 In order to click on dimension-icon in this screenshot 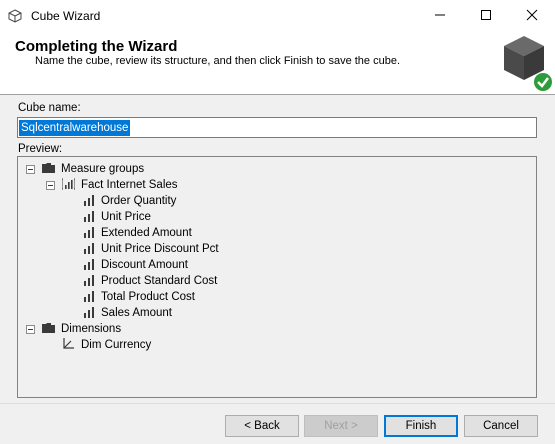, I will do `click(68, 345)`.